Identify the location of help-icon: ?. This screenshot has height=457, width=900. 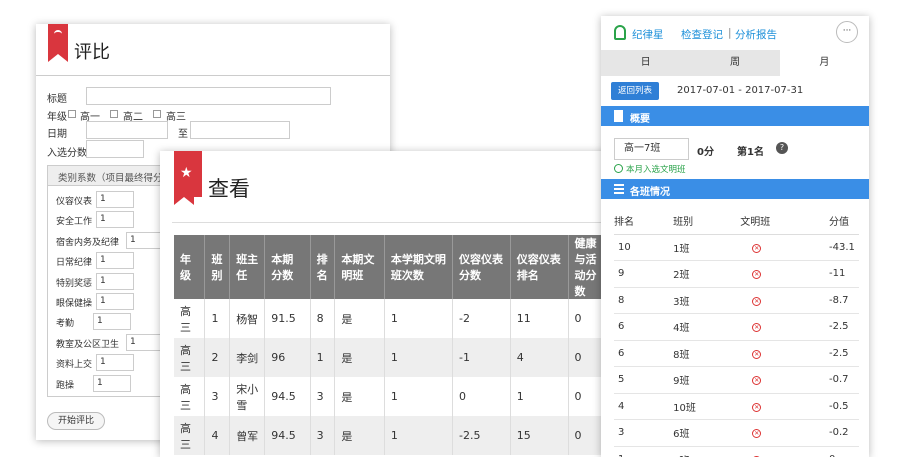
(782, 148).